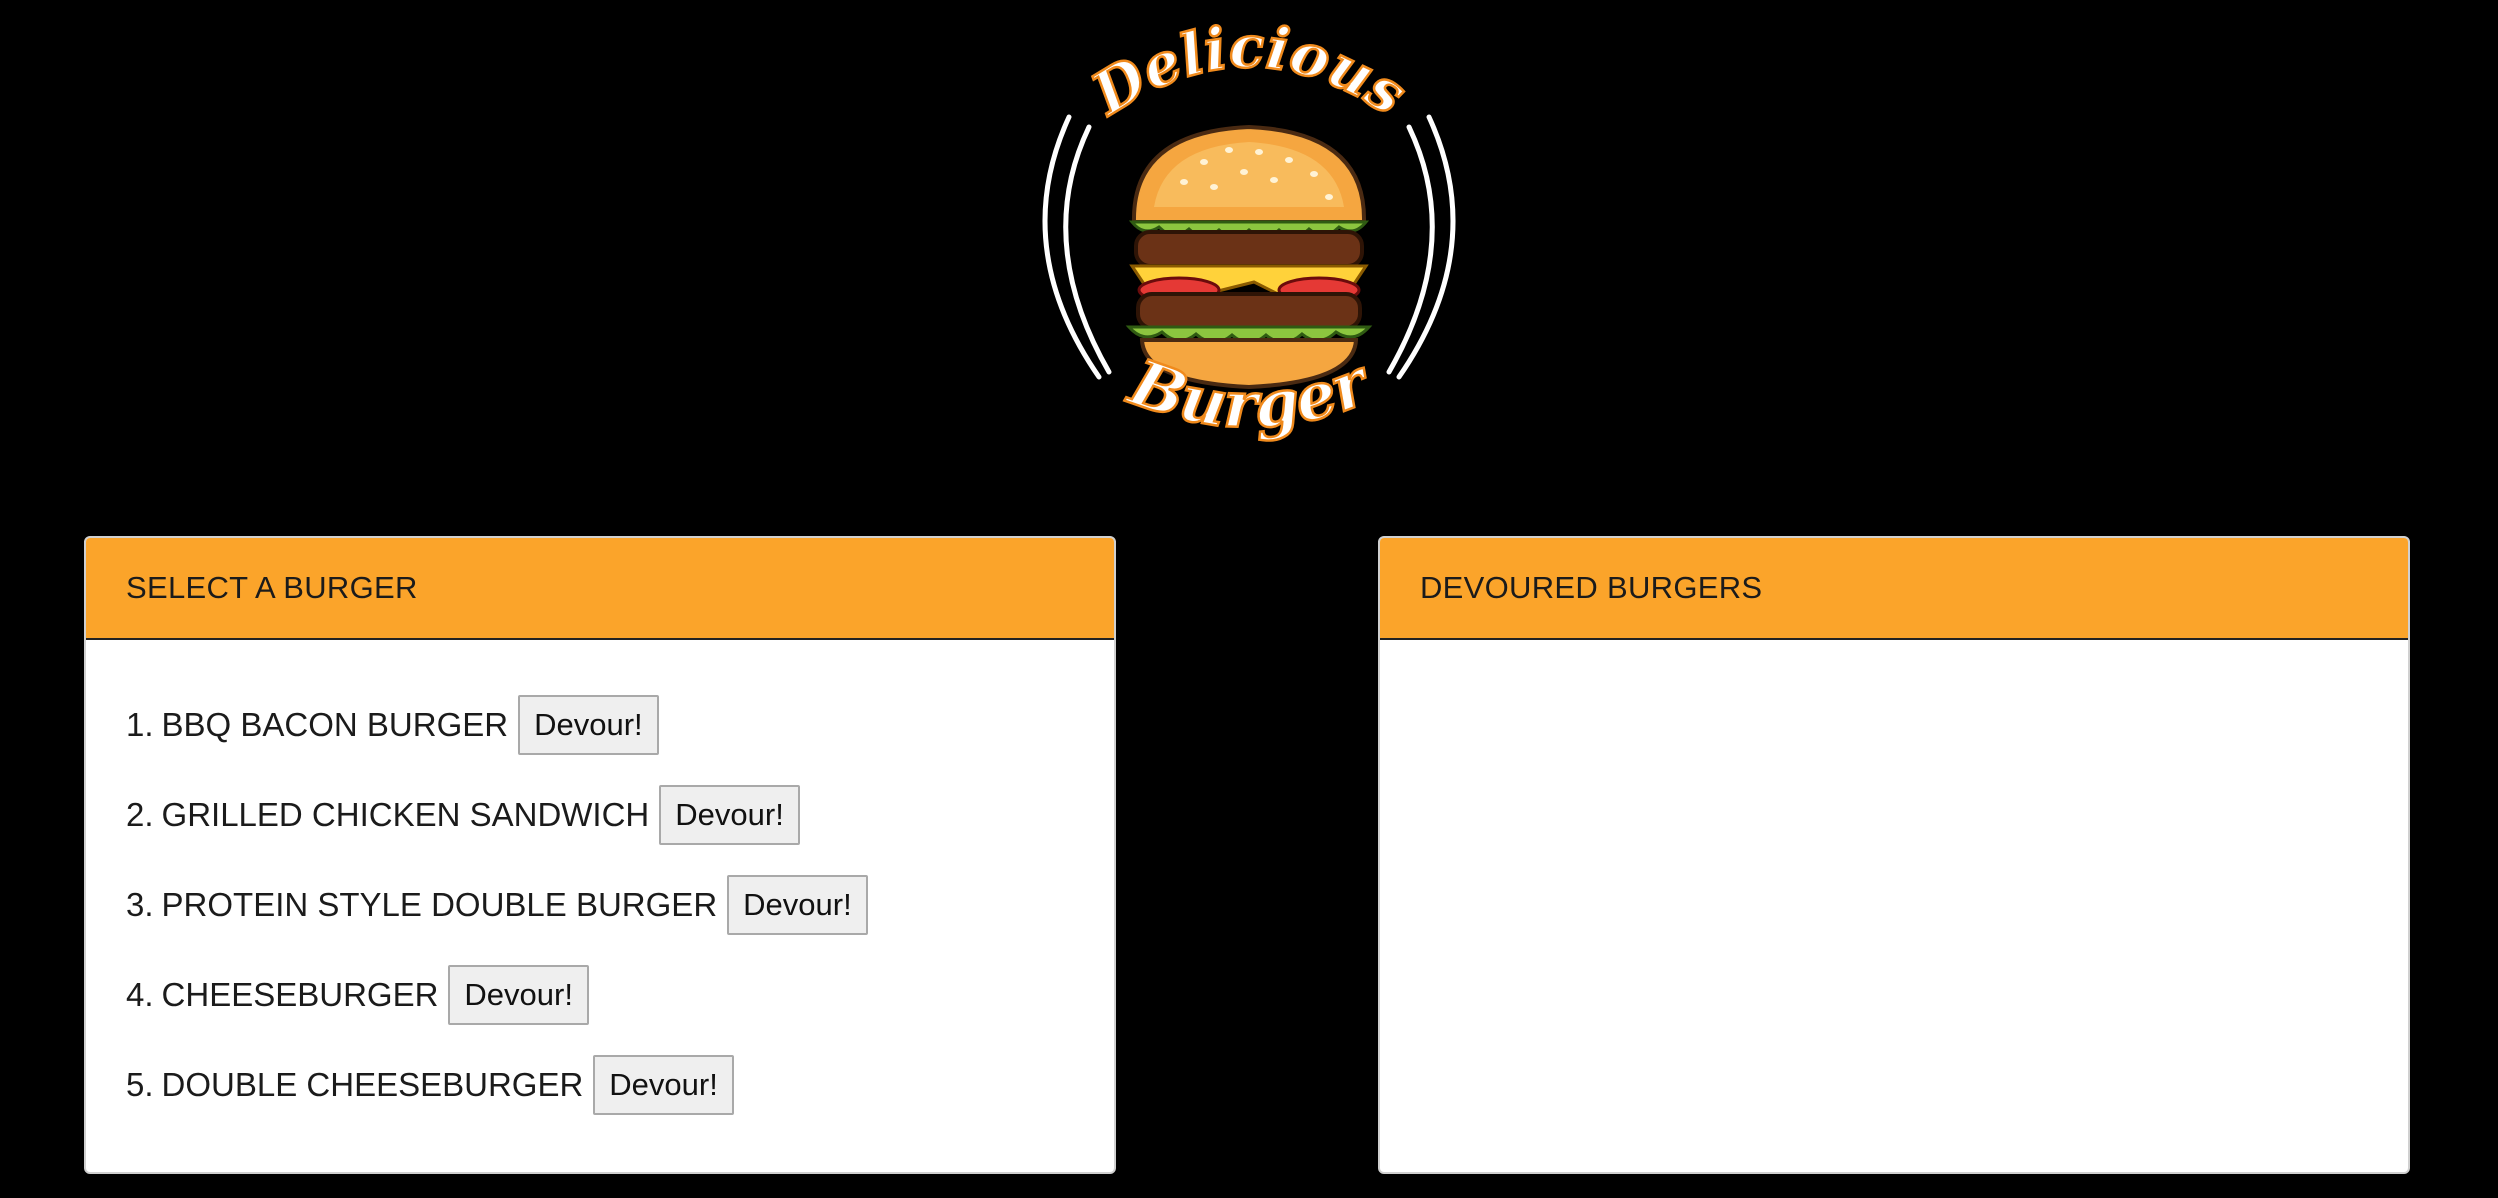 This screenshot has width=2498, height=1198. Describe the element at coordinates (600, 589) in the screenshot. I see `select-burger-header: SELECT A BURGER` at that location.